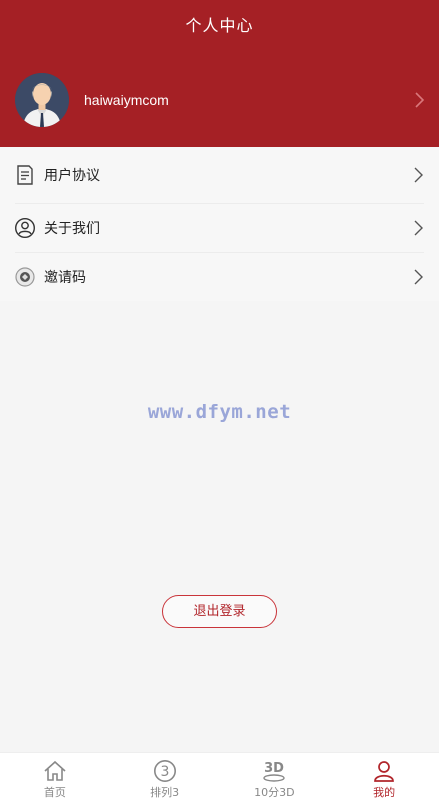 This screenshot has height=800, width=439. What do you see at coordinates (384, 771) in the screenshot?
I see `person-icon` at bounding box center [384, 771].